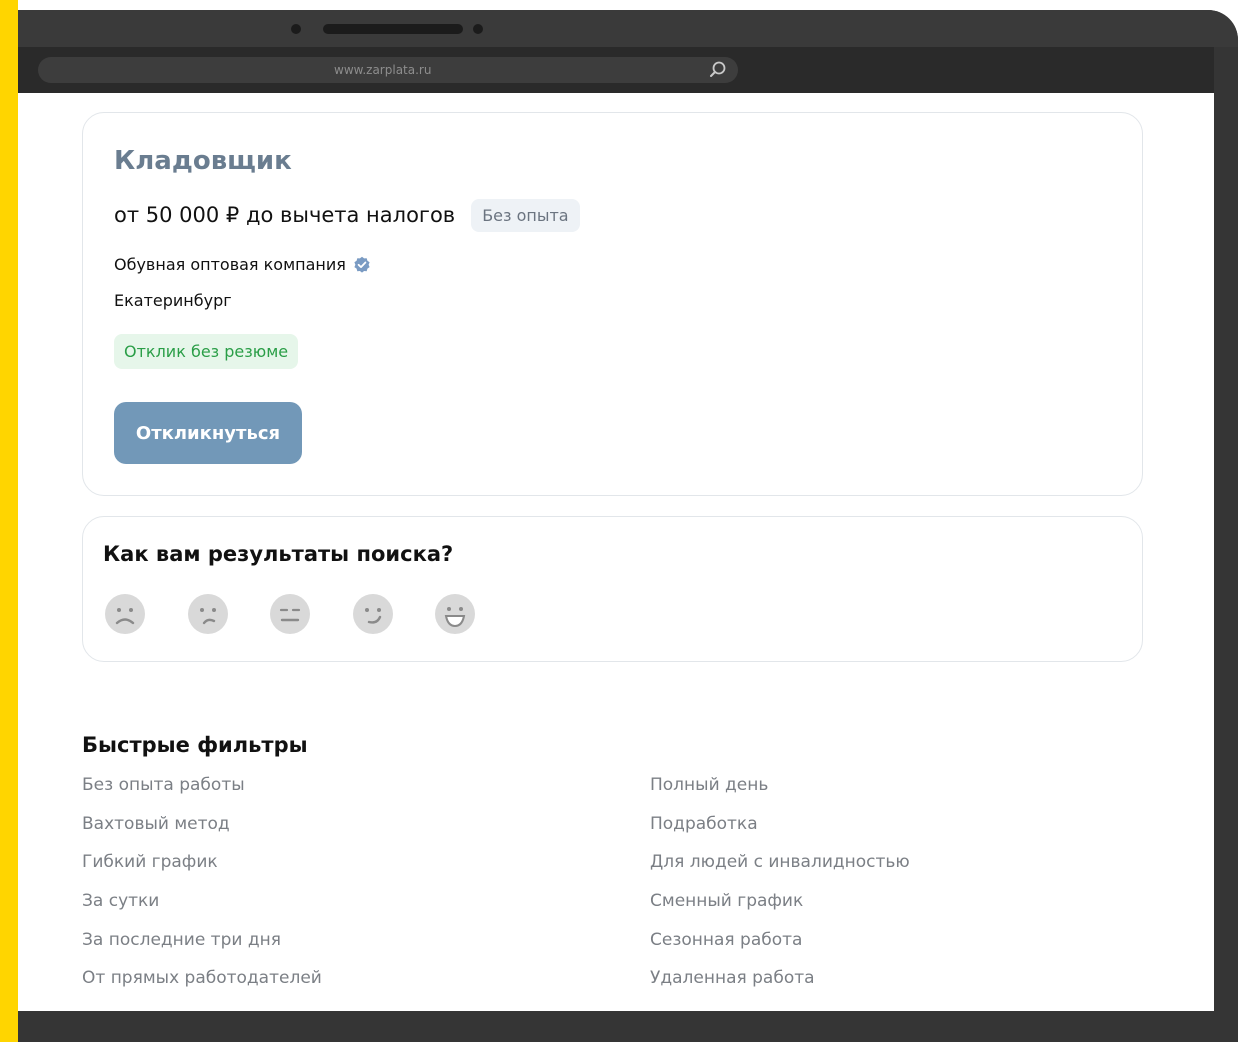 This screenshot has width=1238, height=1042. I want to click on respond-button: Откликнуться, so click(208, 433).